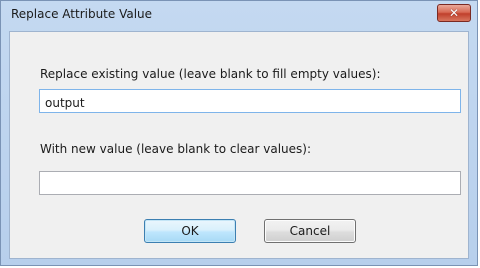 The height and width of the screenshot is (268, 480). What do you see at coordinates (250, 101) in the screenshot?
I see `existing-value-input` at bounding box center [250, 101].